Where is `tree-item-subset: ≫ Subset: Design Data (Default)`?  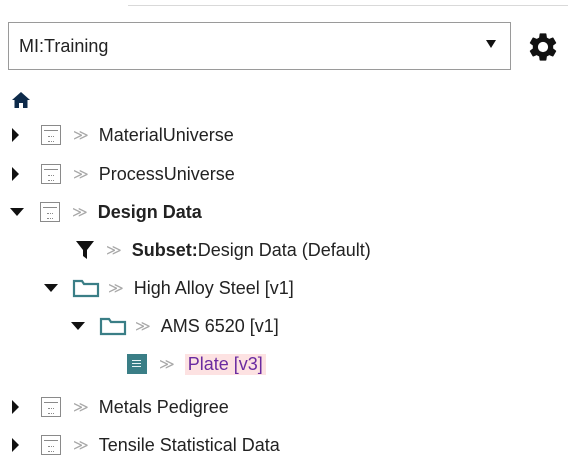 tree-item-subset: ≫ Subset: Design Data (Default) is located at coordinates (223, 250).